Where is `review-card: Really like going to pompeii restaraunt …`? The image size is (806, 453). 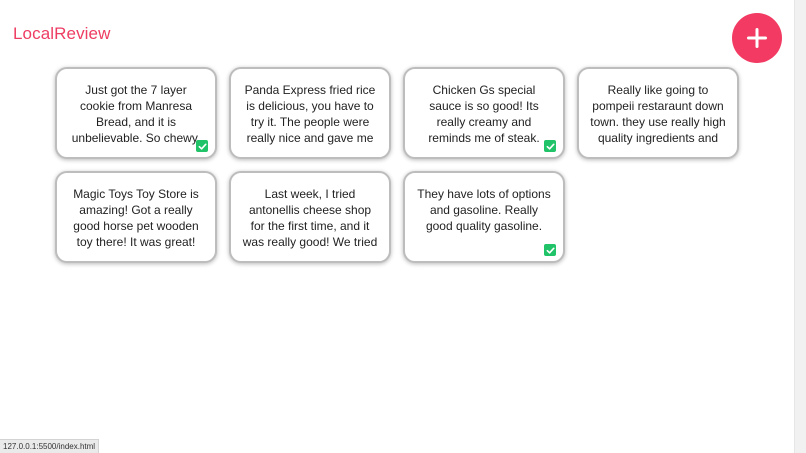 review-card: Really like going to pompeii restaraunt … is located at coordinates (658, 113).